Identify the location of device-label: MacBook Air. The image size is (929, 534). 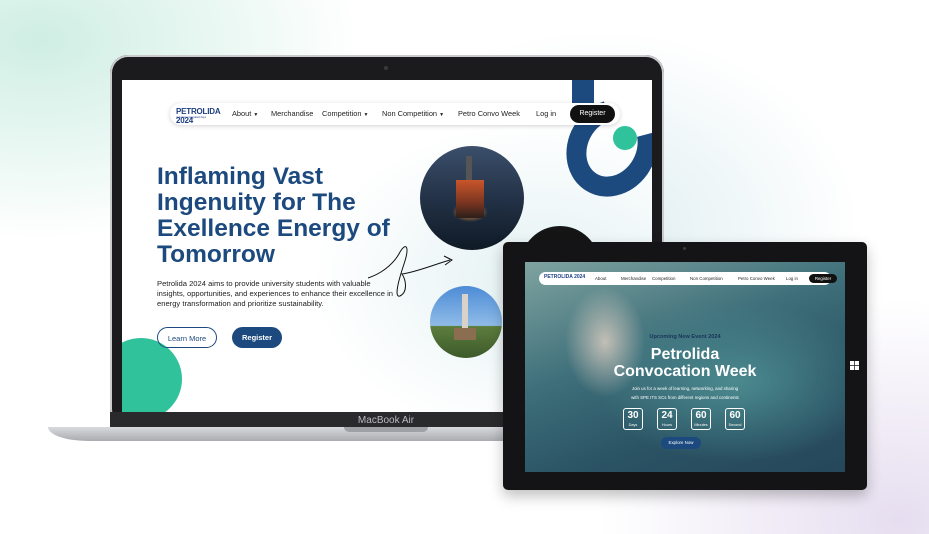
(386, 420).